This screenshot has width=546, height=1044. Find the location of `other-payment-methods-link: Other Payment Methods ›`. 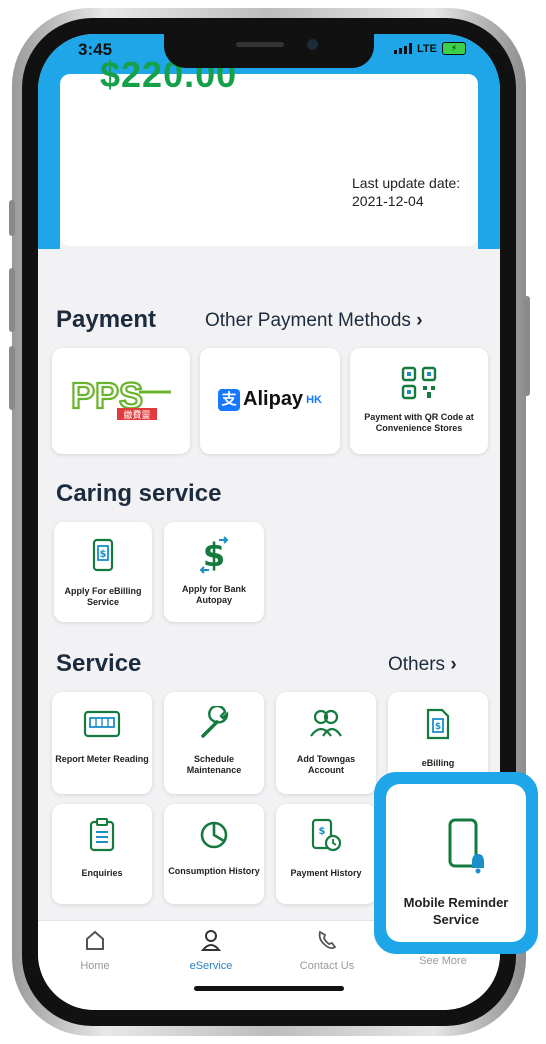

other-payment-methods-link: Other Payment Methods › is located at coordinates (314, 321).